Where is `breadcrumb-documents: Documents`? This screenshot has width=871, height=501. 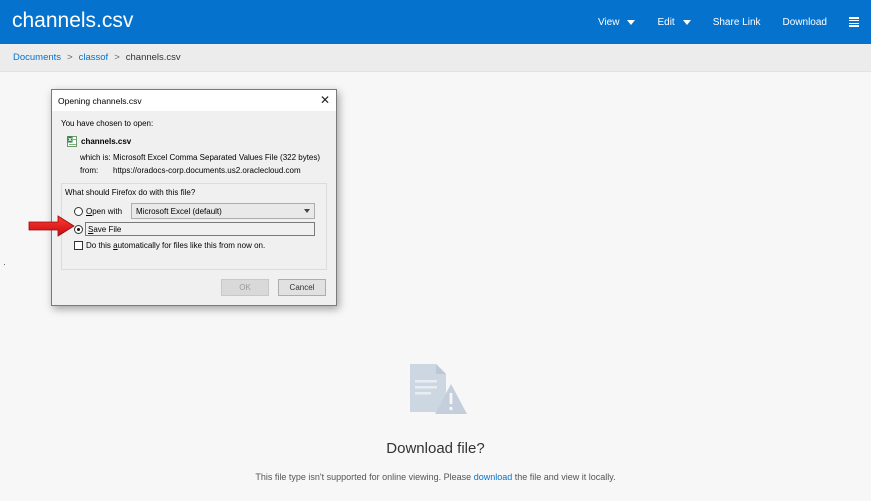
breadcrumb-documents: Documents is located at coordinates (37, 57).